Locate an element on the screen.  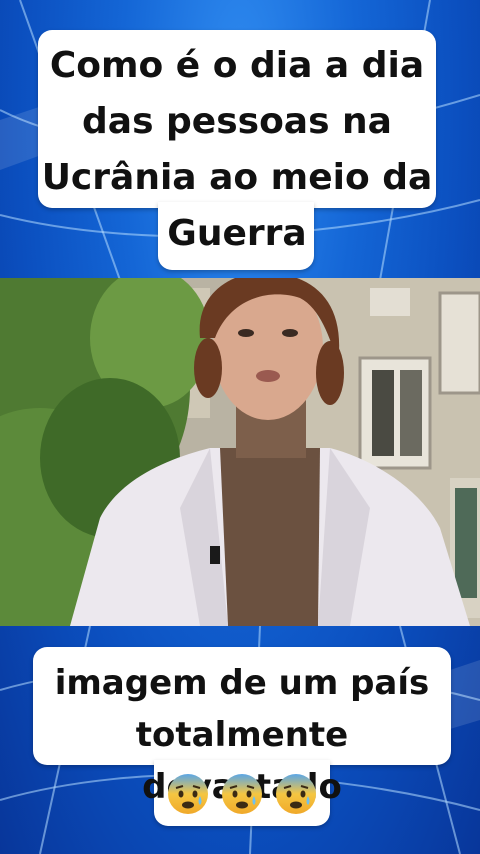
top-caption-line-1: Como é o dia a dia is located at coordinates (237, 65).